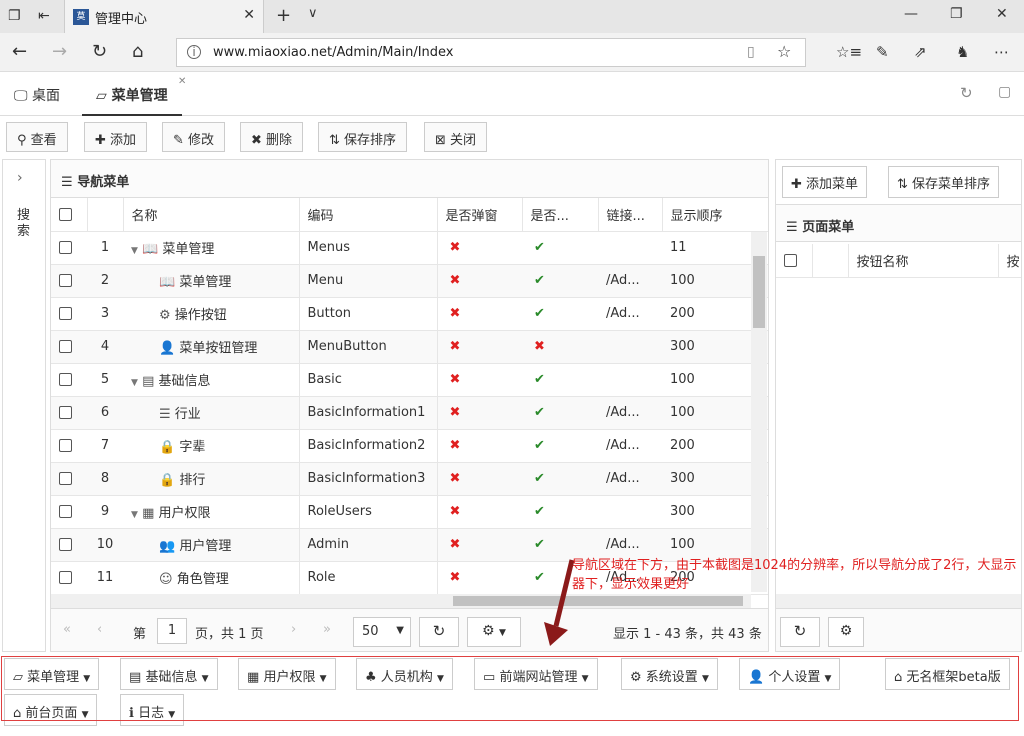 The image size is (1024, 736). What do you see at coordinates (456, 137) in the screenshot?
I see `close-button: ⊠ 关闭` at bounding box center [456, 137].